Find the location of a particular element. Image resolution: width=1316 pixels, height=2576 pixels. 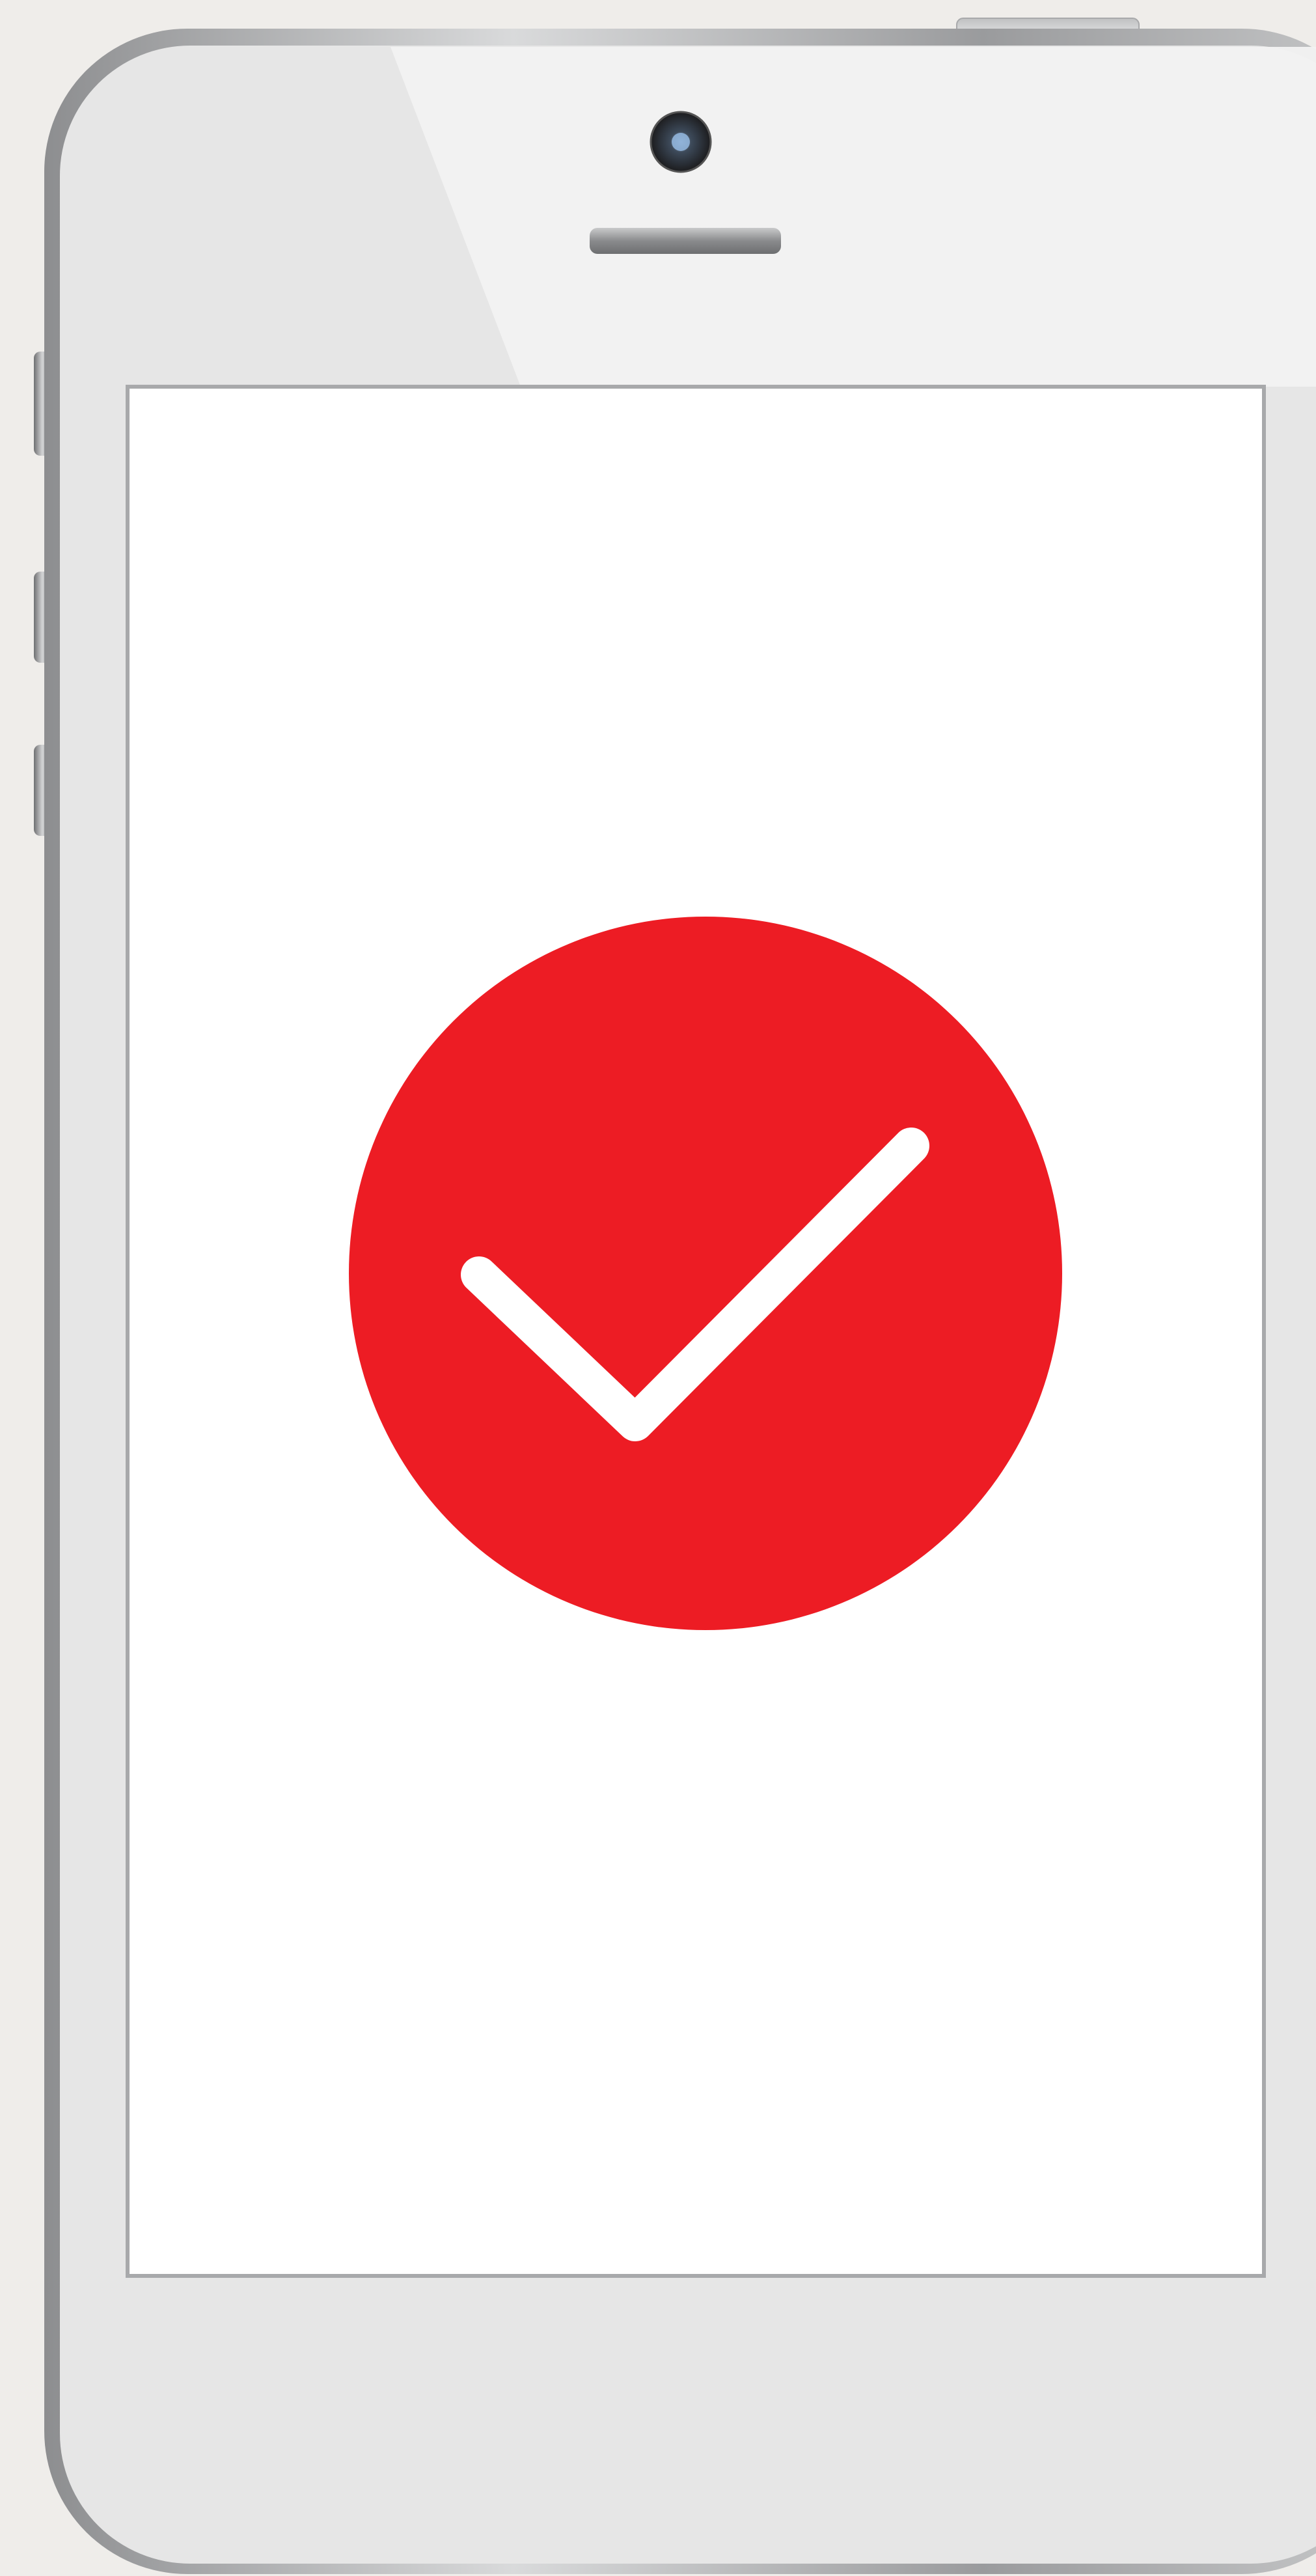

checkmark-circle-icon is located at coordinates (705, 1273).